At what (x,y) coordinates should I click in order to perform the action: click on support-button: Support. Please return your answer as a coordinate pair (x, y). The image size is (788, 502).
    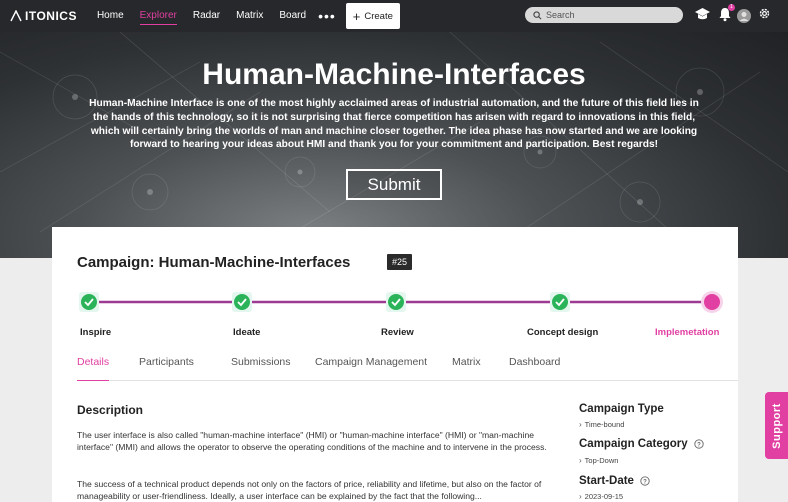
    Looking at the image, I should click on (776, 425).